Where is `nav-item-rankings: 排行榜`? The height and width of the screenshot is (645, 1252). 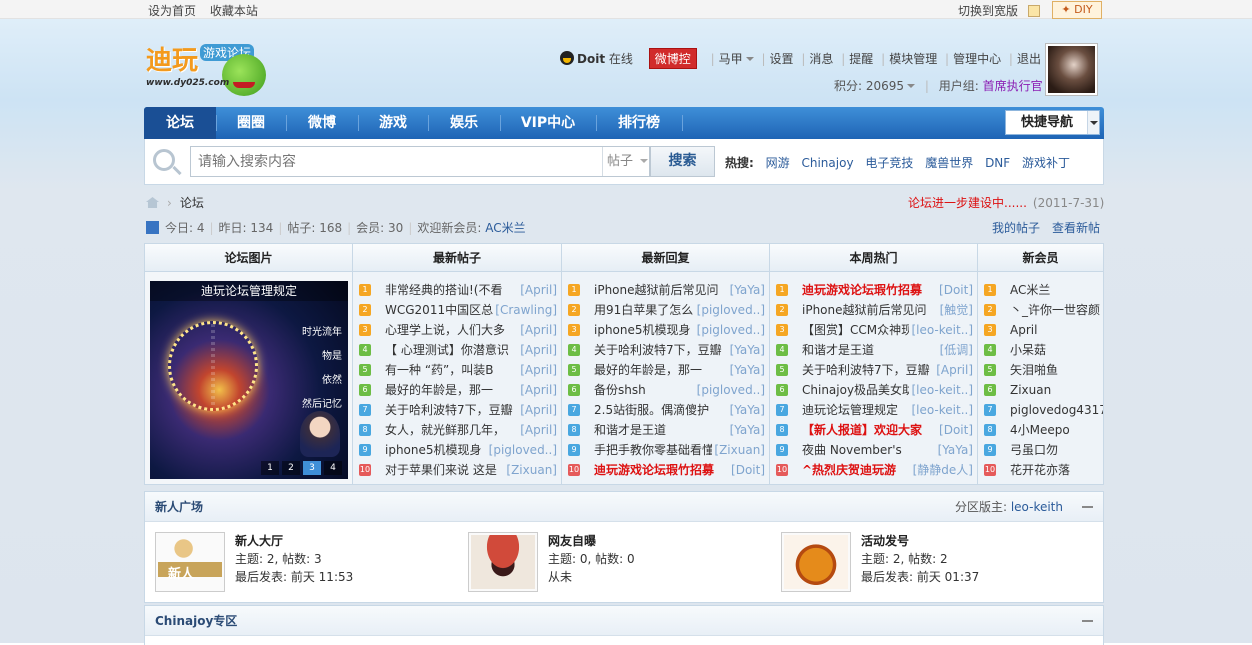 nav-item-rankings: 排行榜 is located at coordinates (639, 123).